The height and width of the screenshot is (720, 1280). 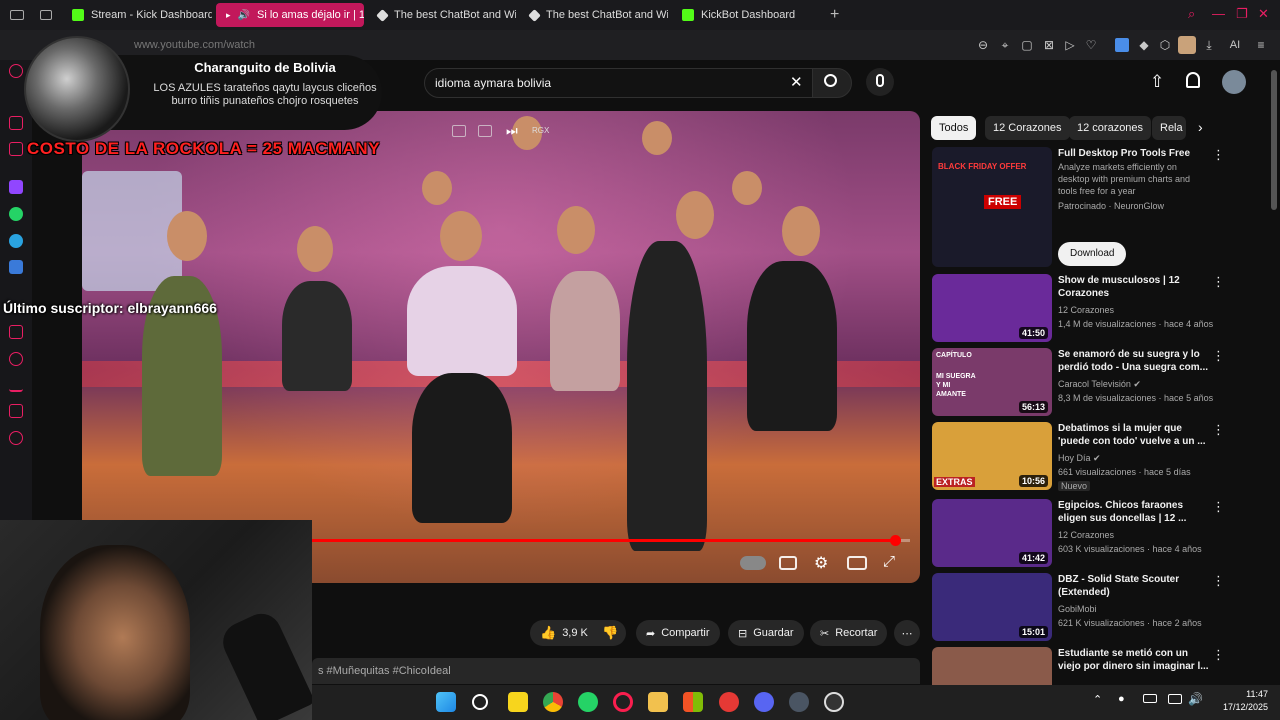 What do you see at coordinates (1110, 128) in the screenshot?
I see `chip-12-corazones-lower: 12 corazones` at bounding box center [1110, 128].